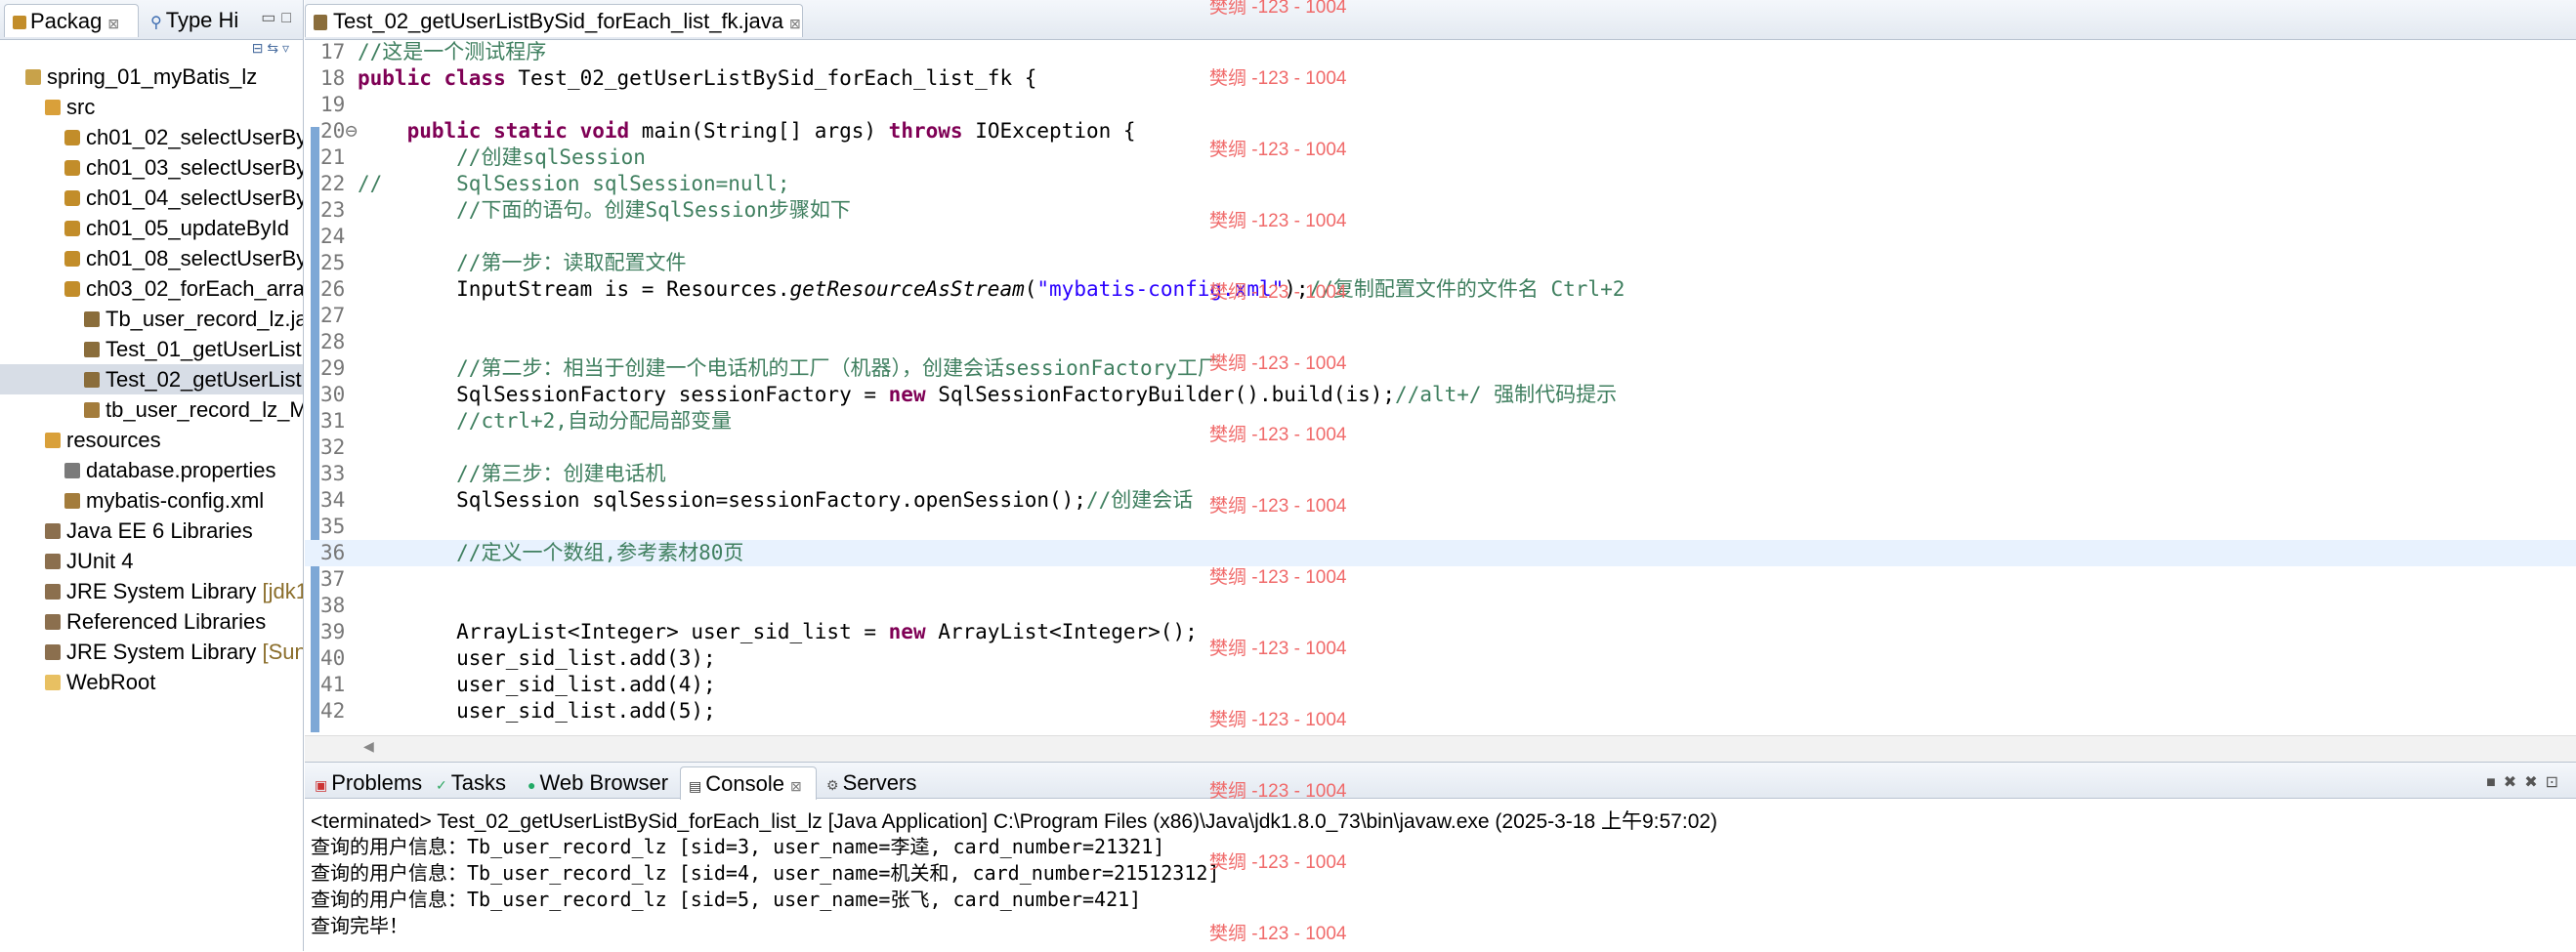  Describe the element at coordinates (92, 380) in the screenshot. I see `java-file-icon` at that location.